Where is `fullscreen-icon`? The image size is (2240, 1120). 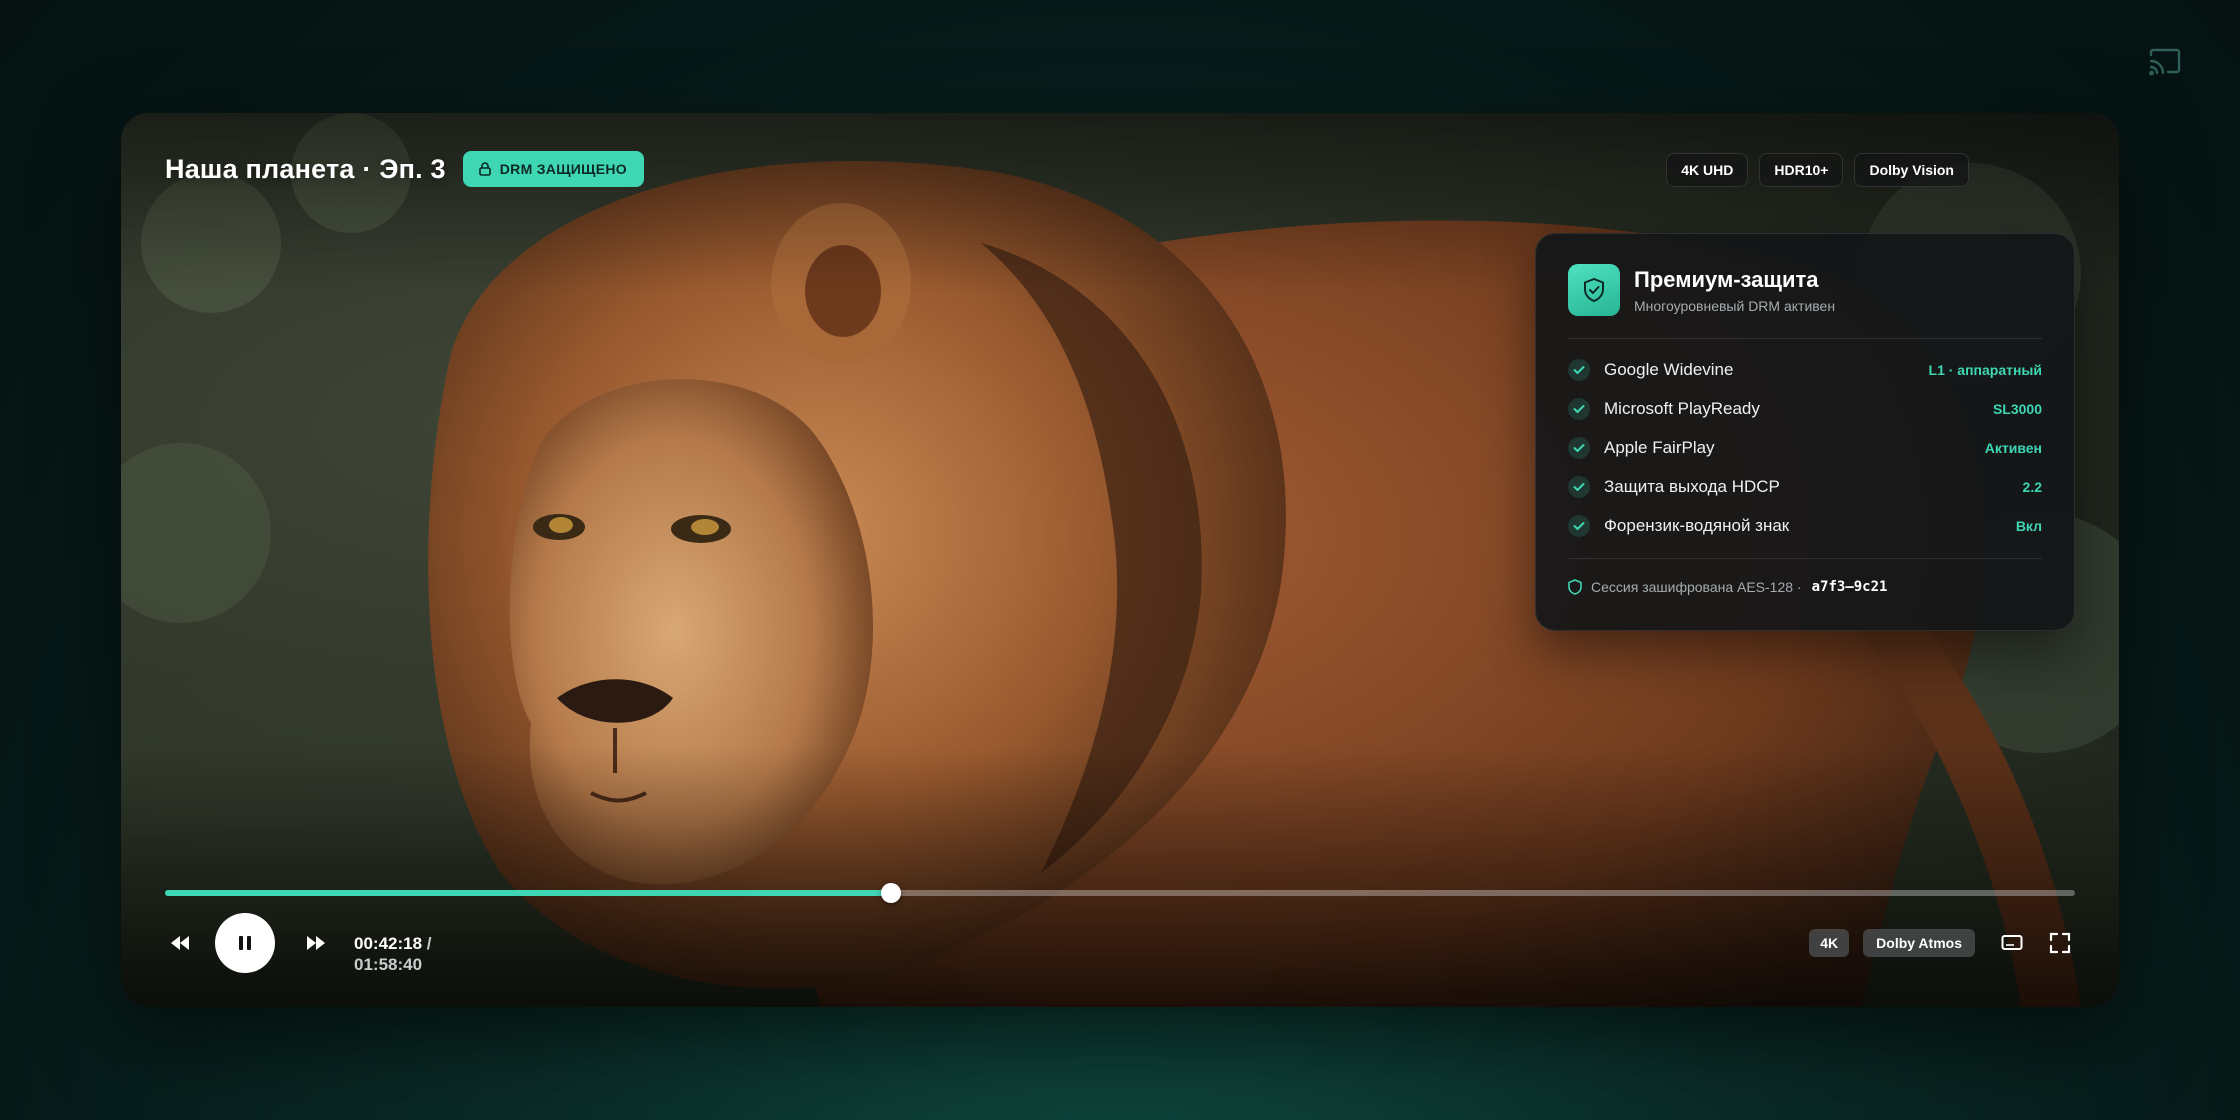
fullscreen-icon is located at coordinates (2060, 943).